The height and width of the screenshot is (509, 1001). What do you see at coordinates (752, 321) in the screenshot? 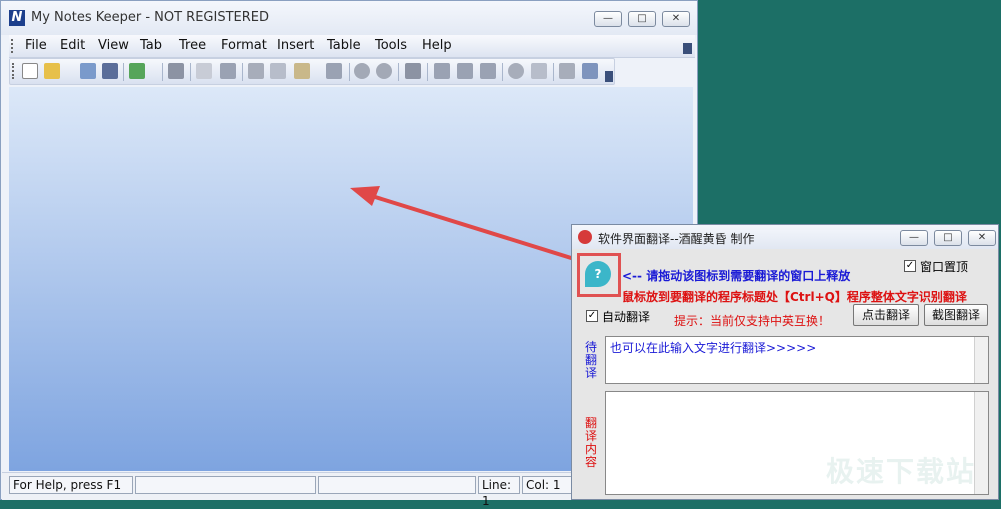
I see `tip-text: 提示：当前仅支持中英互换！` at bounding box center [752, 321].